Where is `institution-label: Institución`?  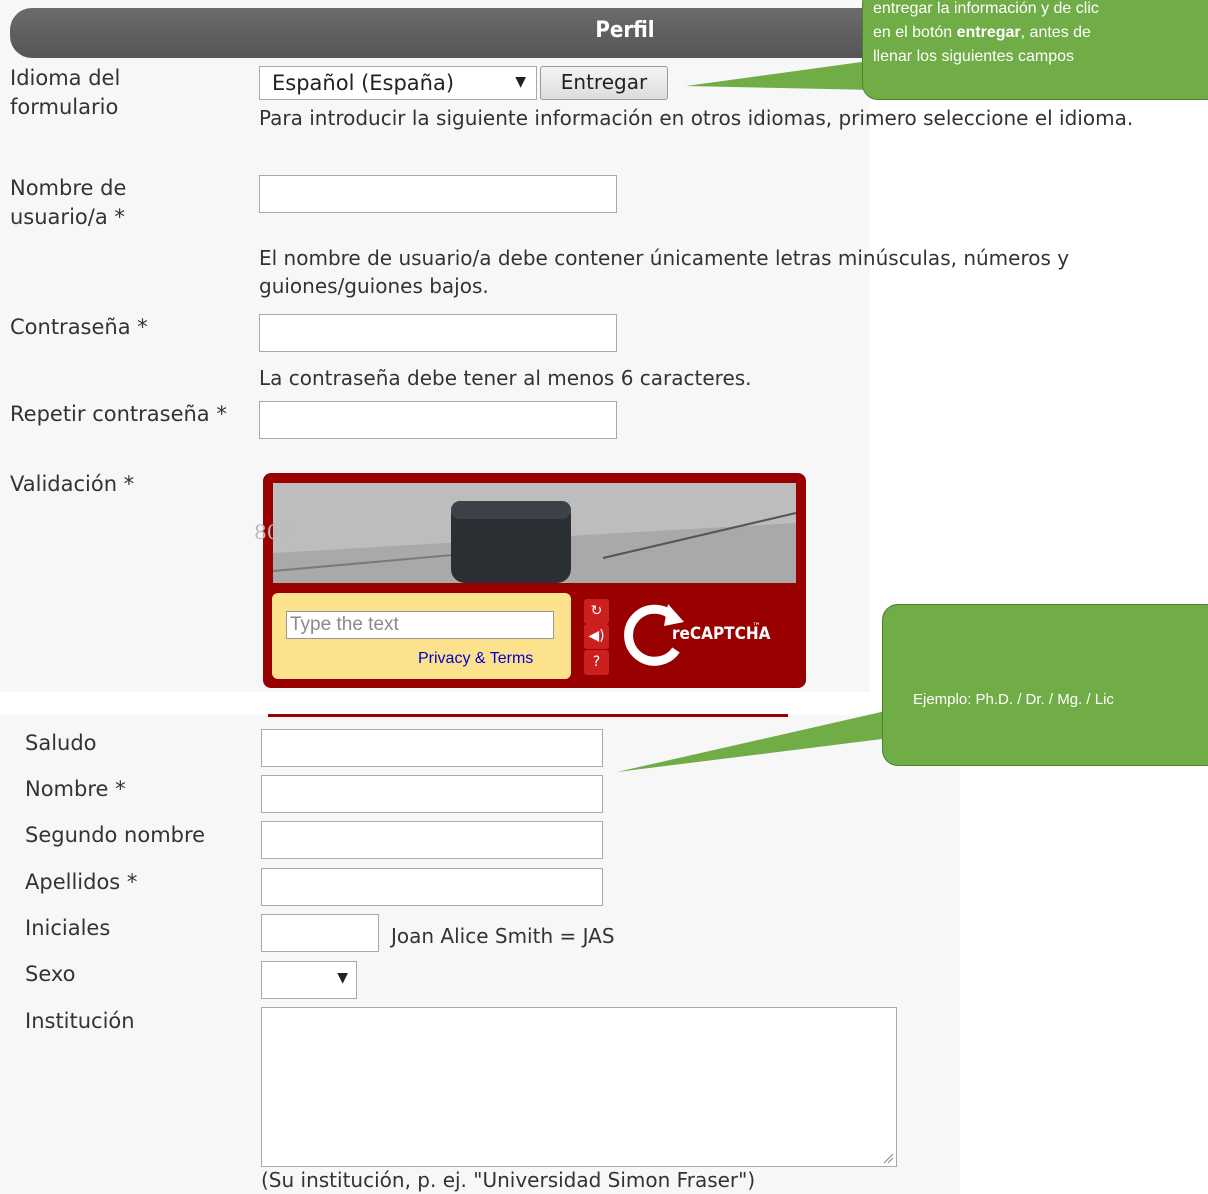 institution-label: Institución is located at coordinates (80, 1021).